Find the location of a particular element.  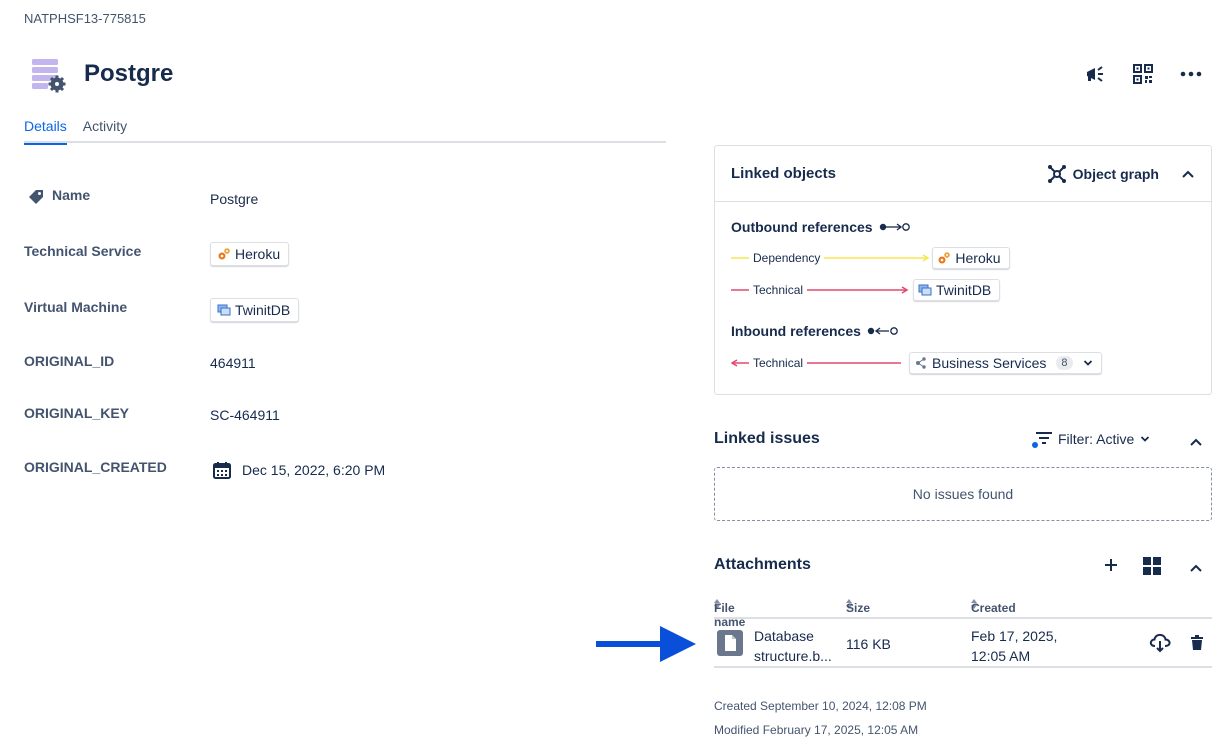

attribute-label: ORIGINAL_ID is located at coordinates (69, 361).